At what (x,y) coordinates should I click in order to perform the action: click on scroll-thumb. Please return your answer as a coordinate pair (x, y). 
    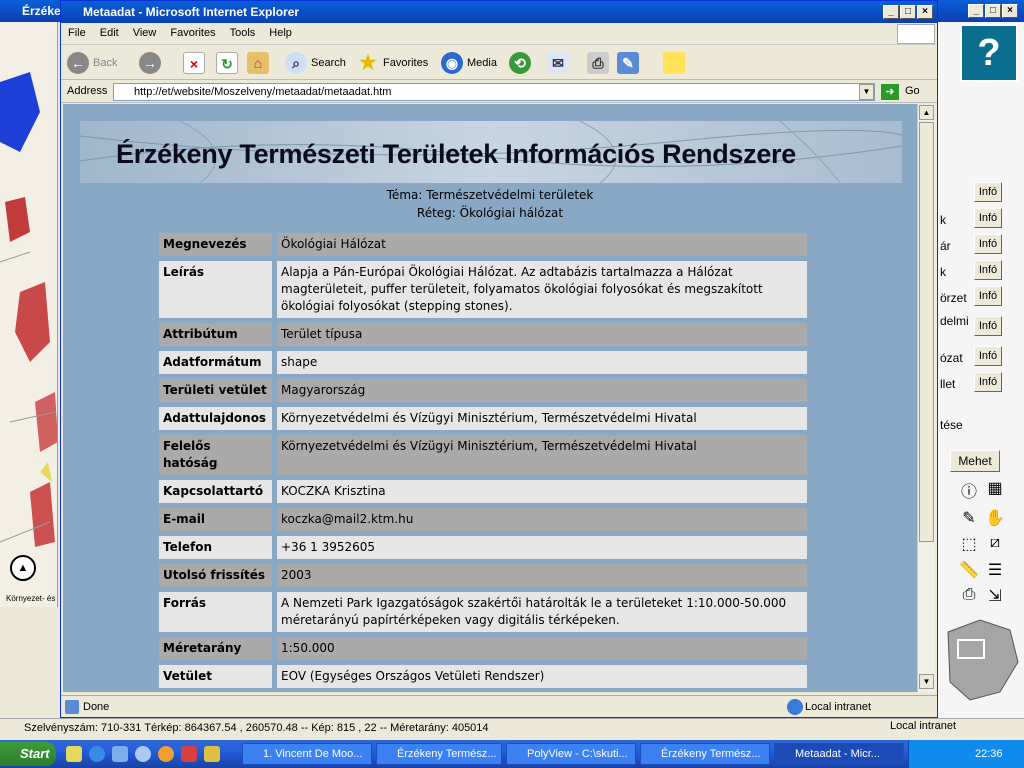
    Looking at the image, I should click on (926, 332).